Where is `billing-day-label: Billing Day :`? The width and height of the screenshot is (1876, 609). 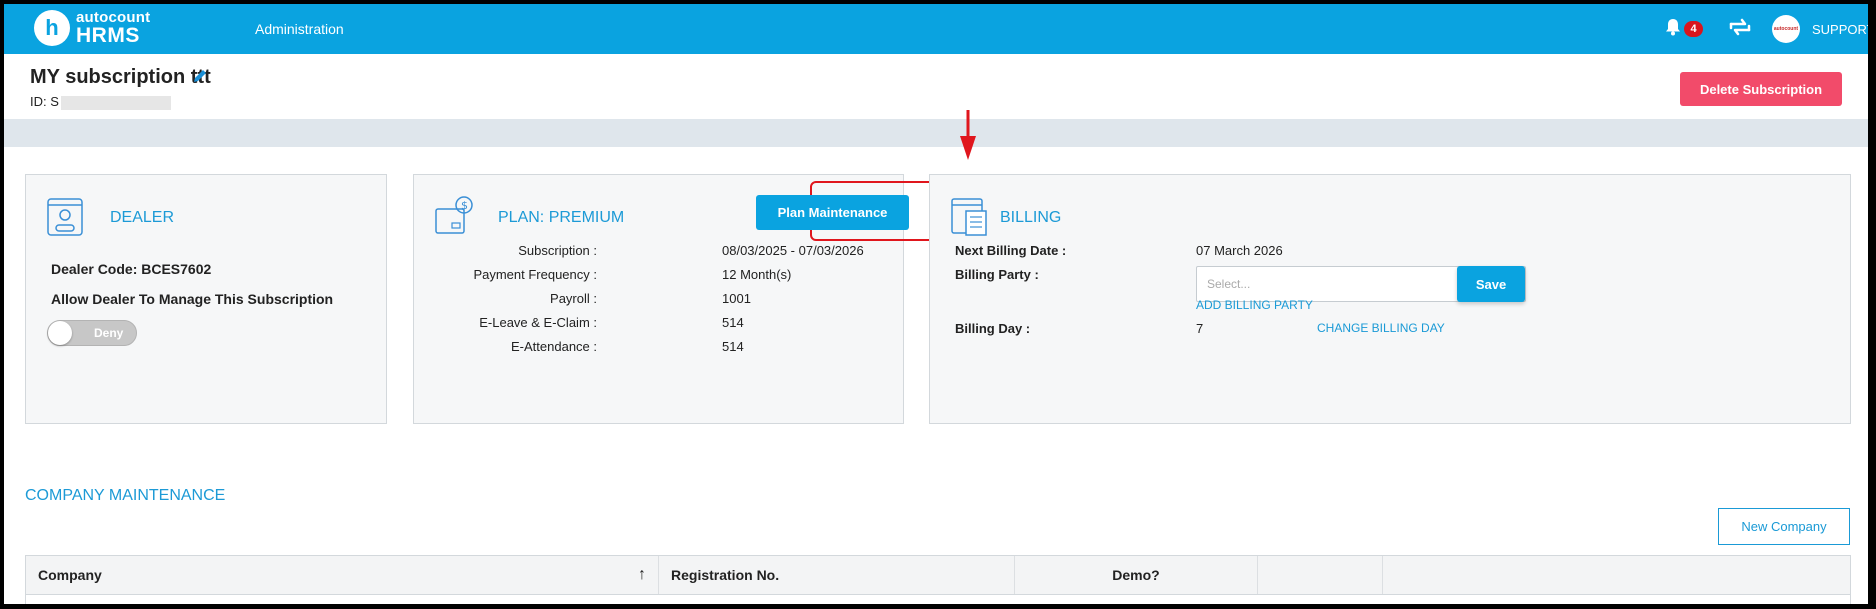
billing-day-label: Billing Day : is located at coordinates (993, 328).